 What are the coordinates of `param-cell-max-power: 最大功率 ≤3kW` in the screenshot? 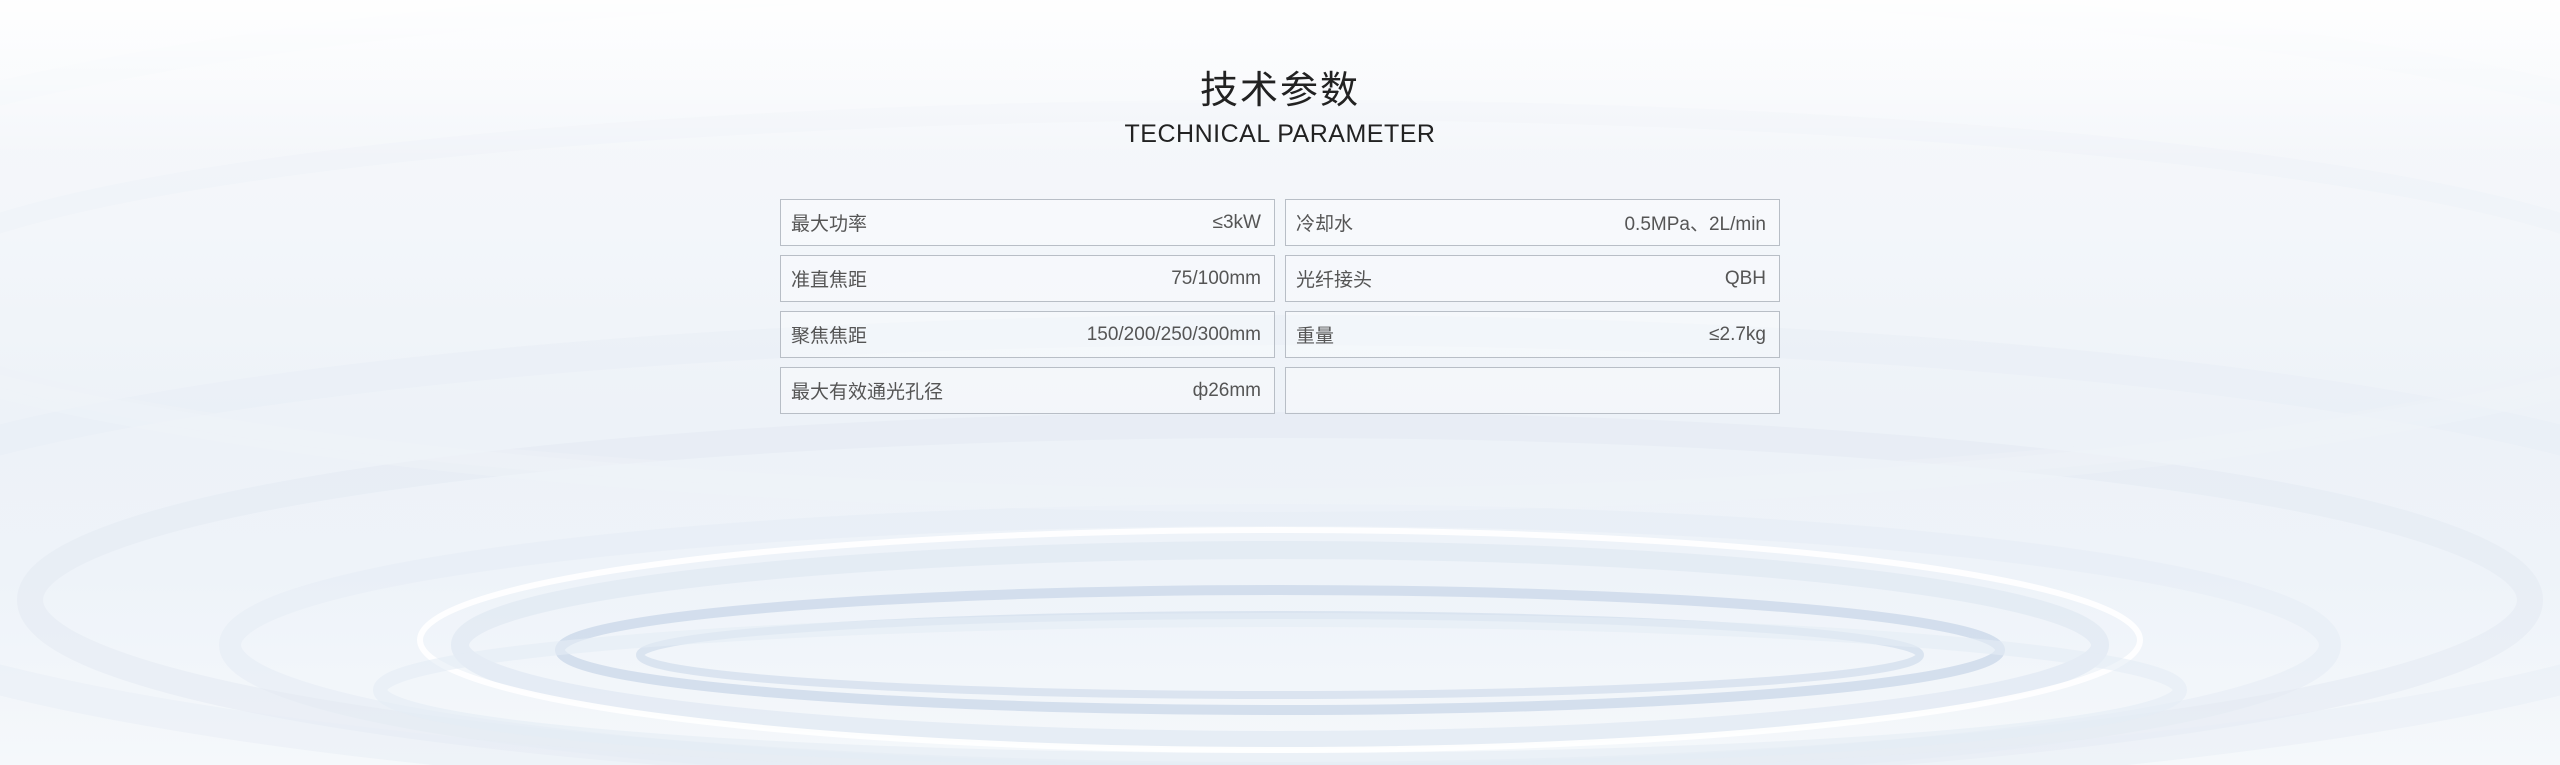 It's located at (1027, 222).